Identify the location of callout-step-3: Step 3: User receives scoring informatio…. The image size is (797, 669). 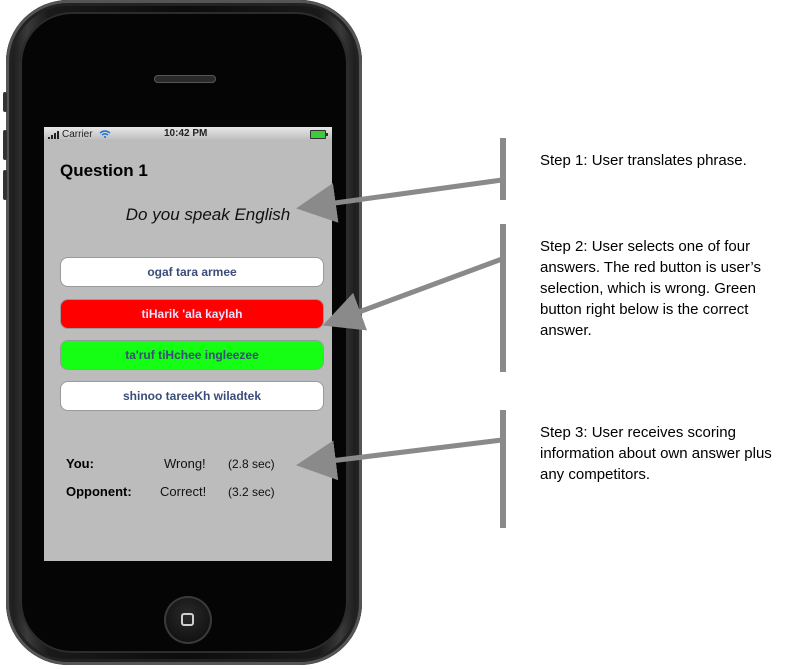
(656, 453).